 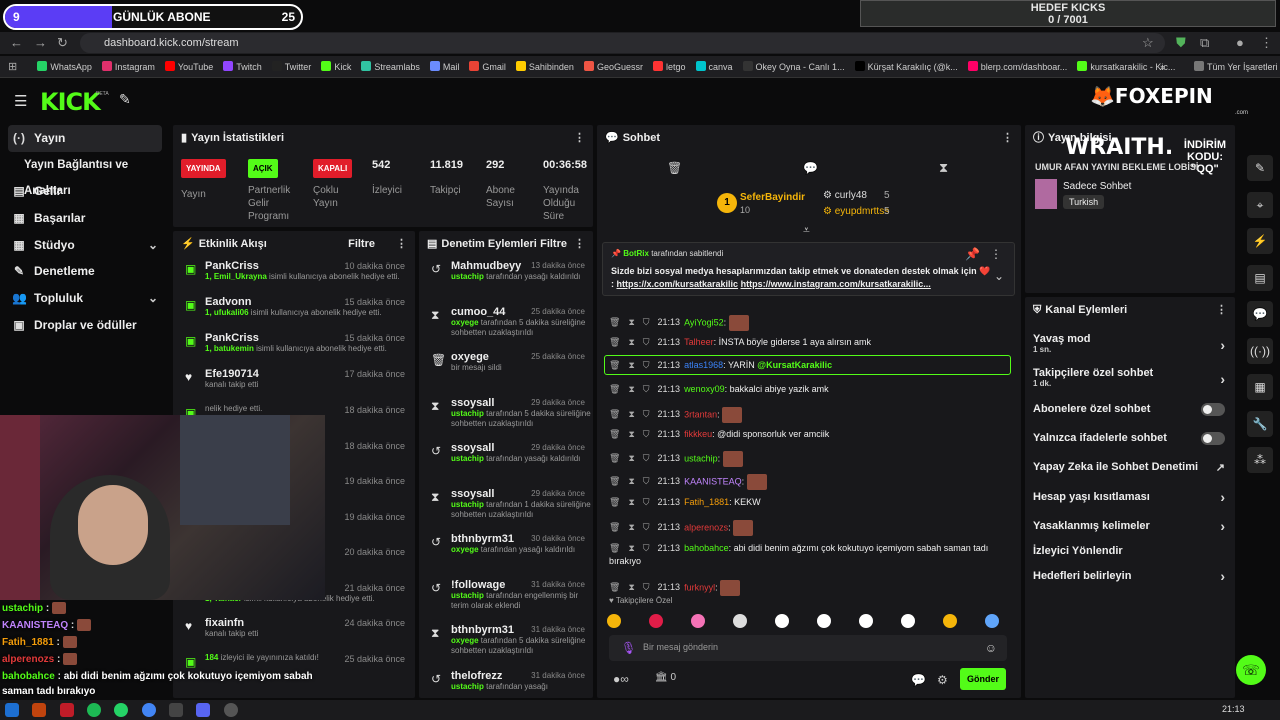 What do you see at coordinates (444, 66) in the screenshot?
I see `bookmark-item: Mail` at bounding box center [444, 66].